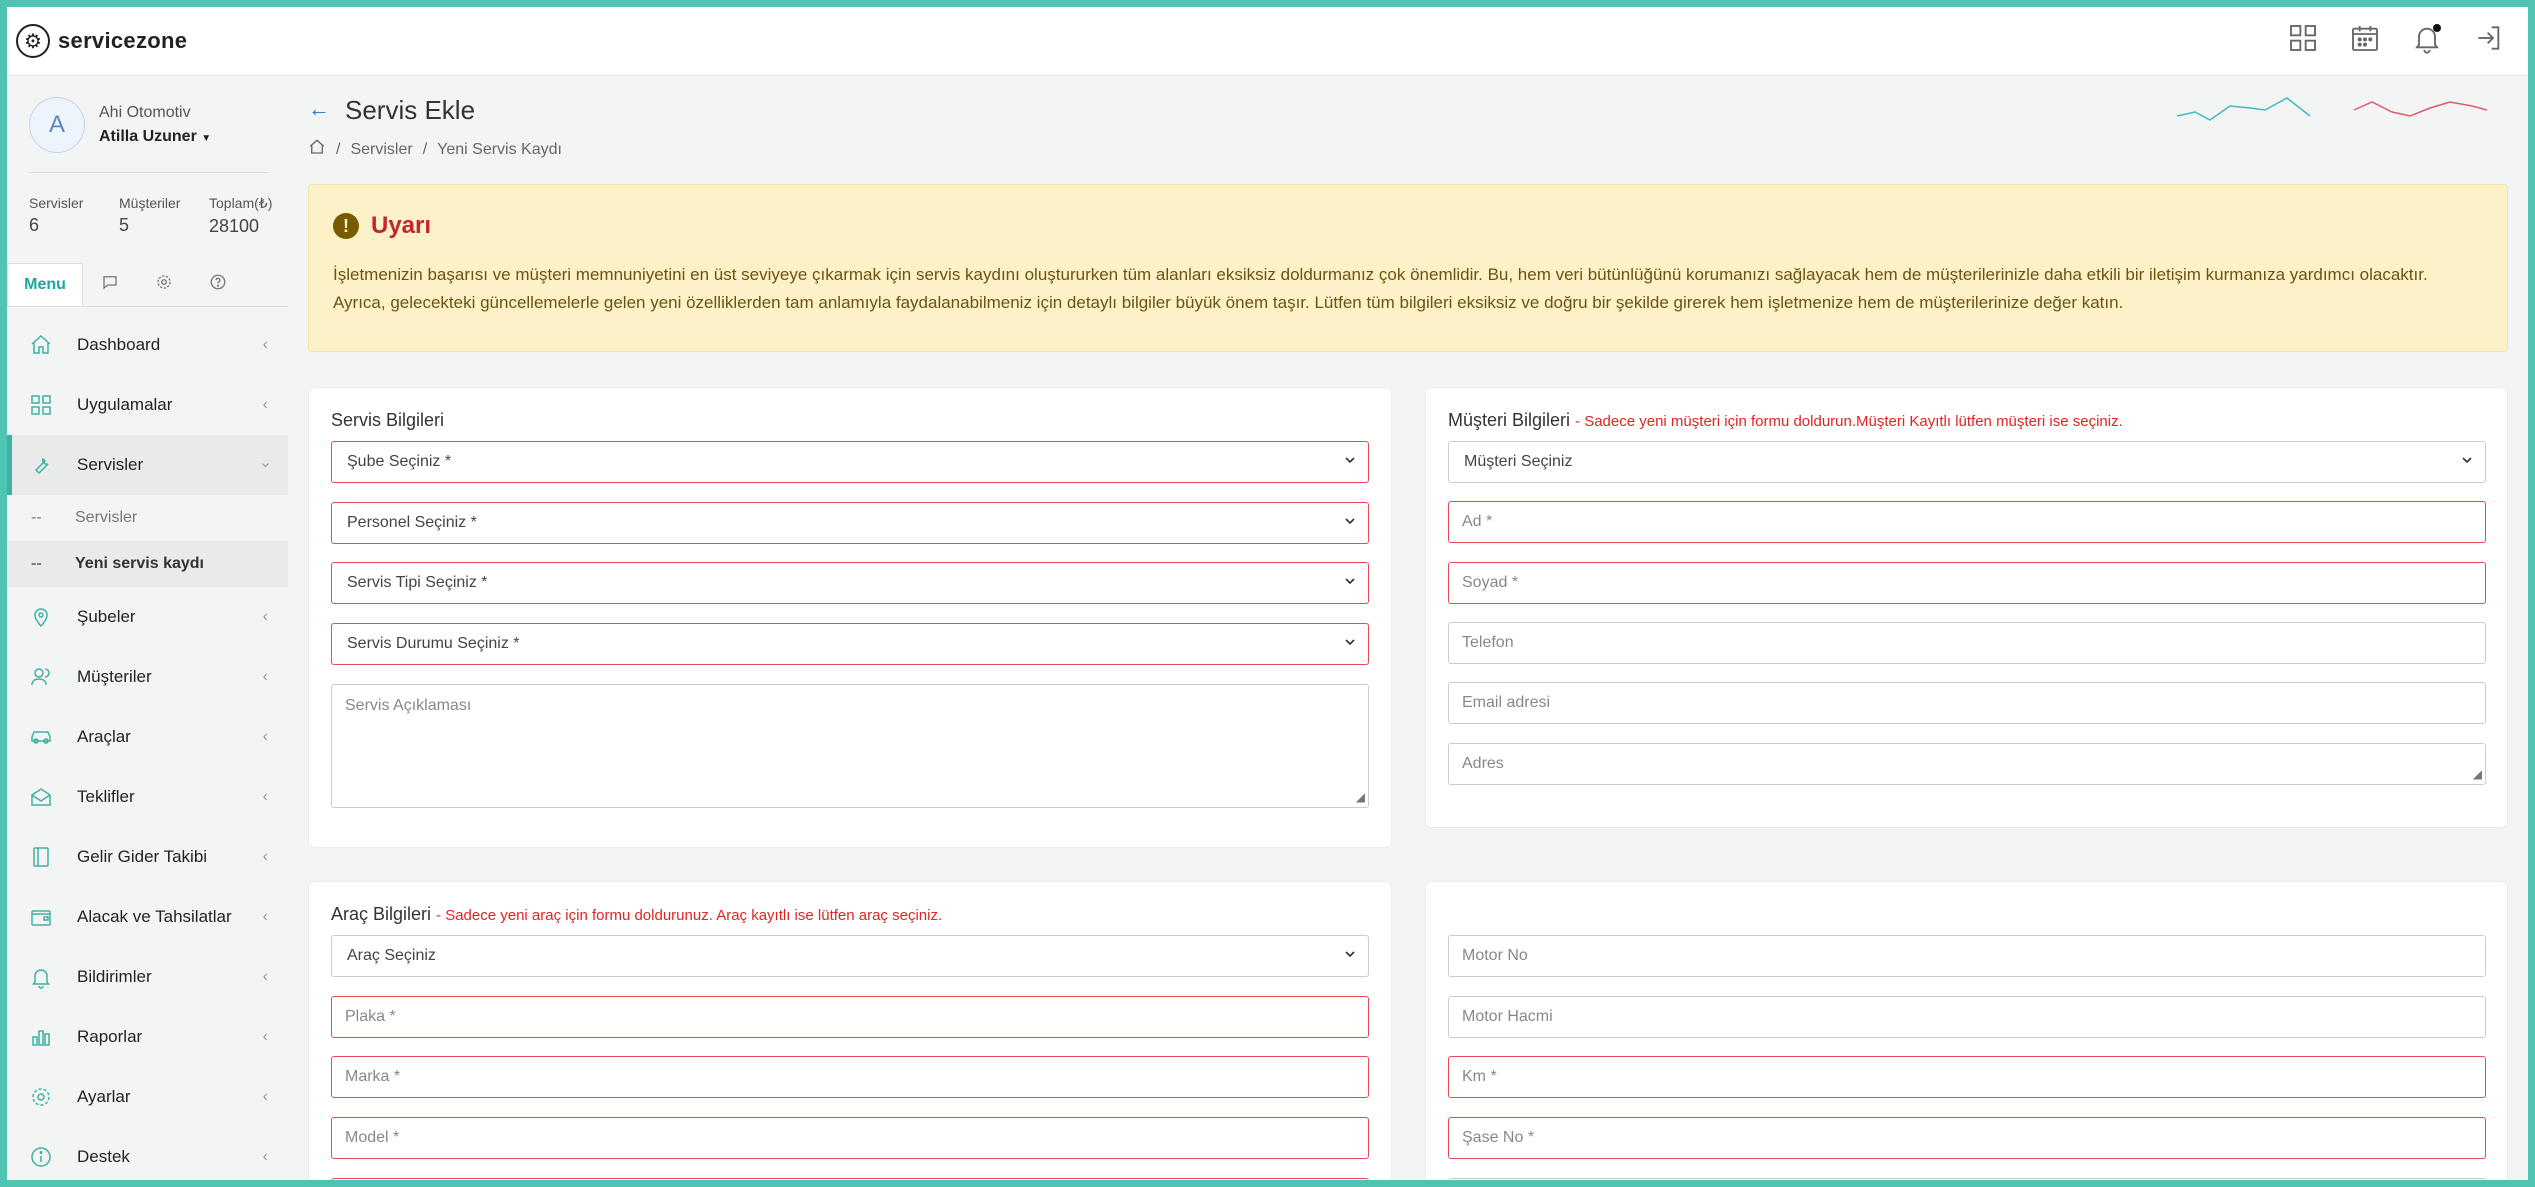  What do you see at coordinates (147, 518) in the screenshot?
I see `submenu-item-servisler: -- Servisler` at bounding box center [147, 518].